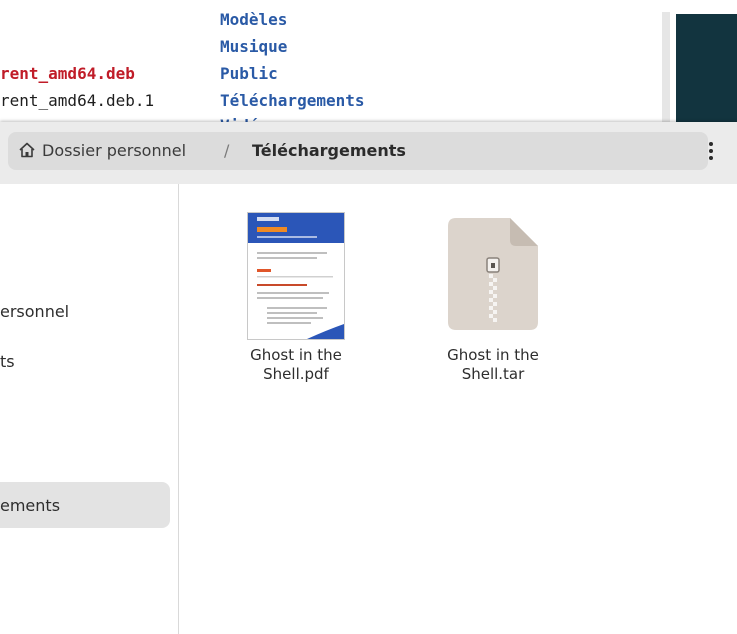  I want to click on file-item-pdf: Ghost in the Shell.pdf, so click(296, 365).